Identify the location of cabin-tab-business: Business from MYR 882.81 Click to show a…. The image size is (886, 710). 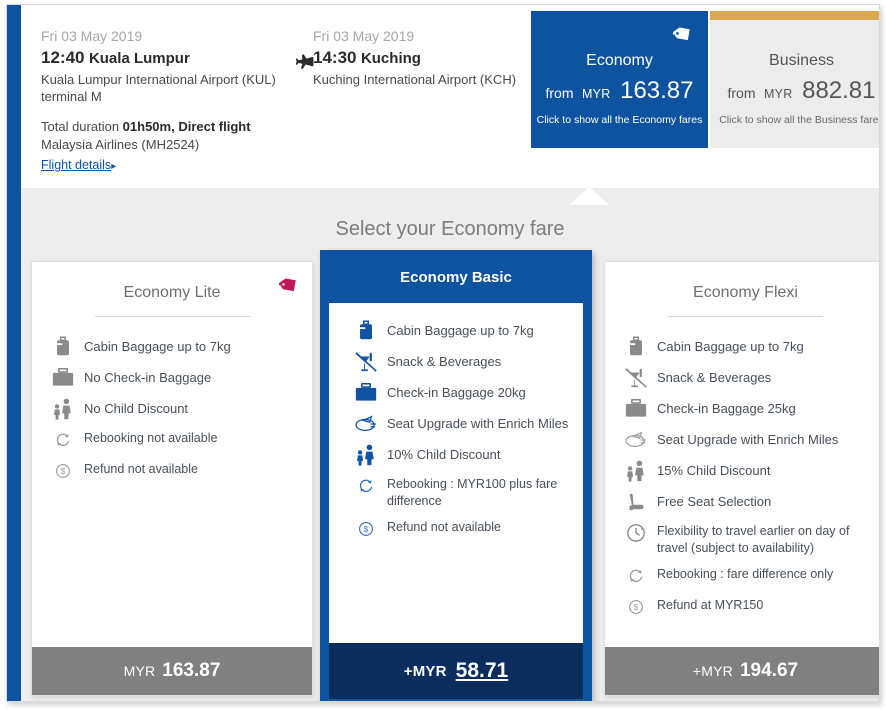
(795, 79).